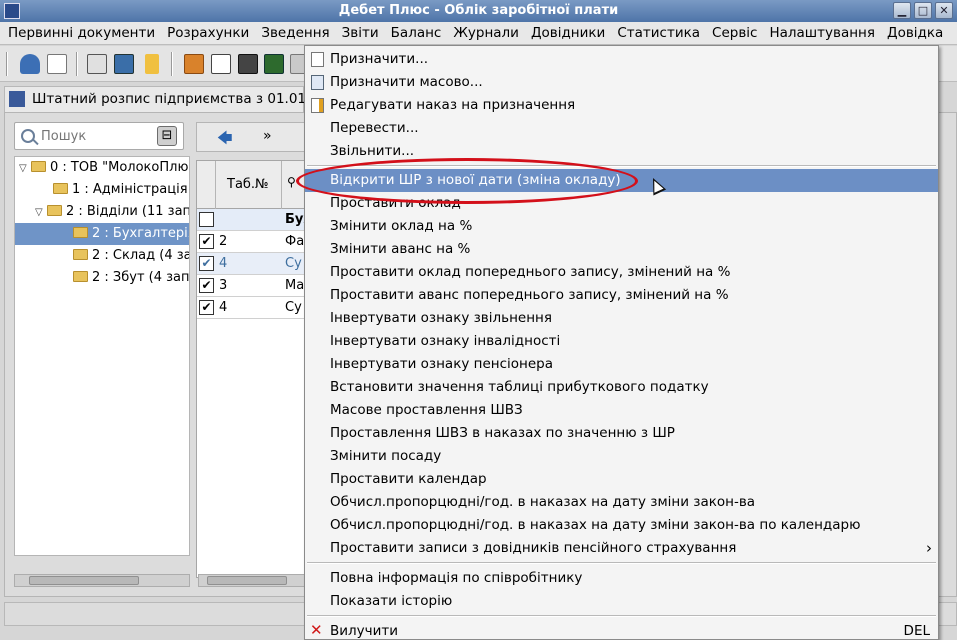 The height and width of the screenshot is (640, 957). Describe the element at coordinates (416, 33) in the screenshot. I see `menu-balance: Баланс` at that location.